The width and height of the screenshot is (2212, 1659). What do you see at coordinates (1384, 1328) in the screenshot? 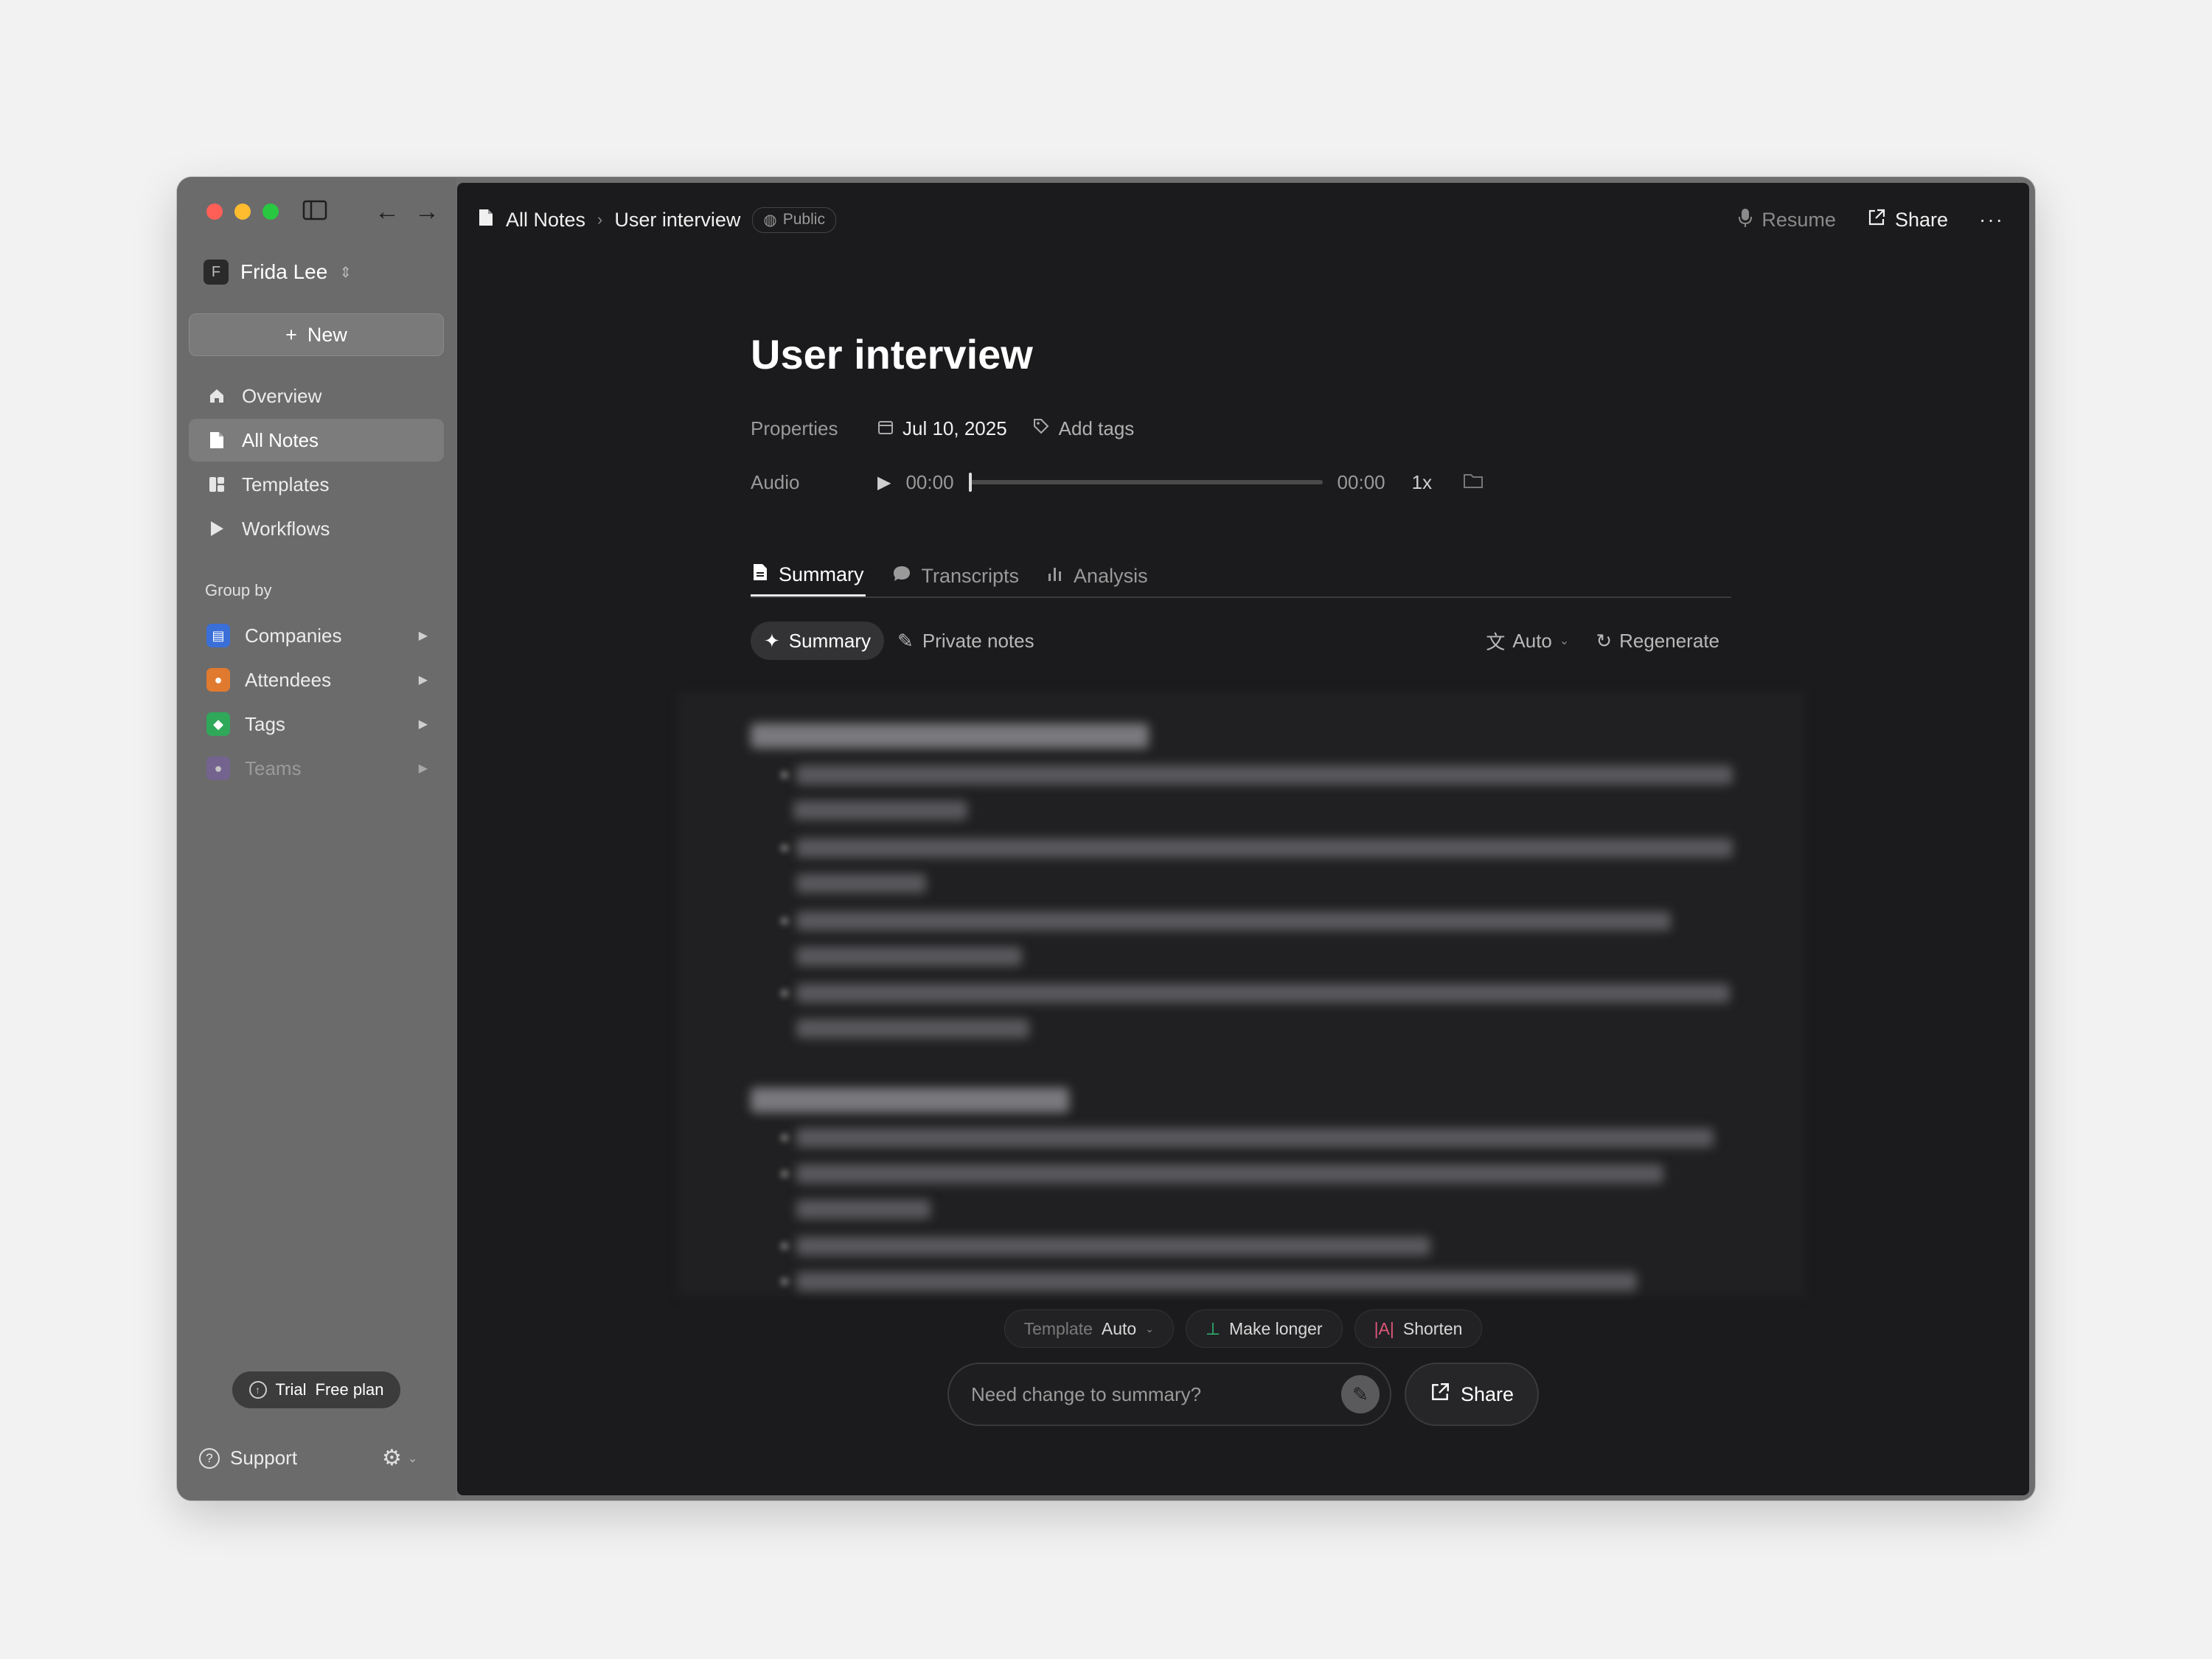
I see `shrink-icon: |A|` at bounding box center [1384, 1328].